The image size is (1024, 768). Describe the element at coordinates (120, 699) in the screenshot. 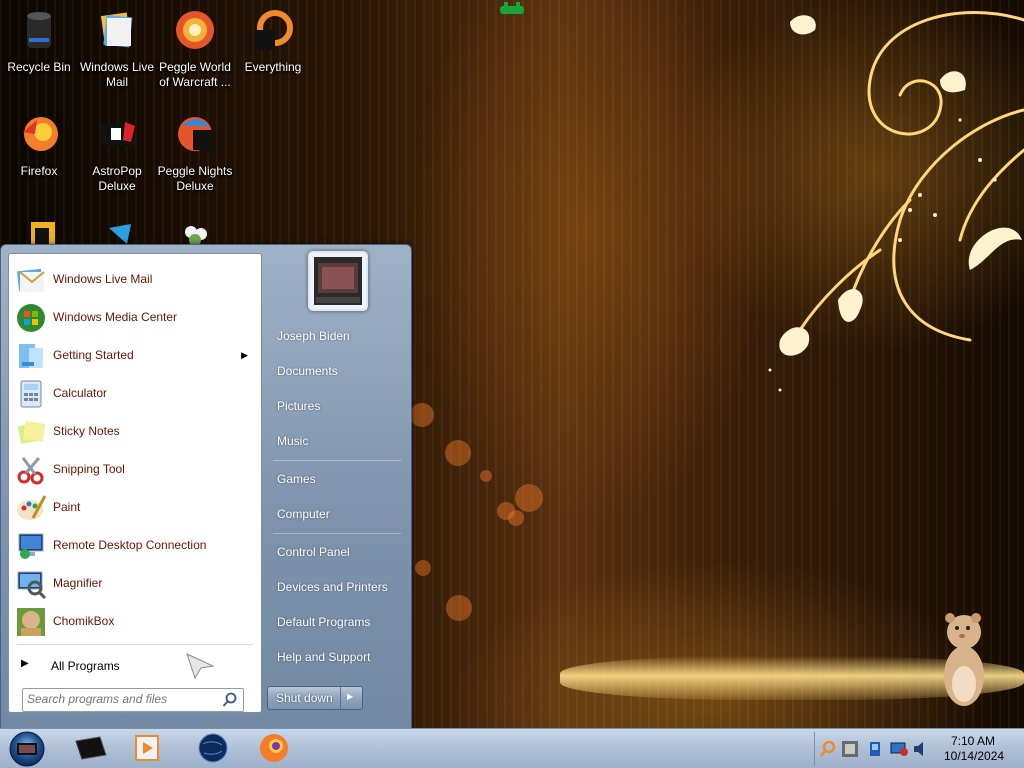

I see `search-input` at that location.